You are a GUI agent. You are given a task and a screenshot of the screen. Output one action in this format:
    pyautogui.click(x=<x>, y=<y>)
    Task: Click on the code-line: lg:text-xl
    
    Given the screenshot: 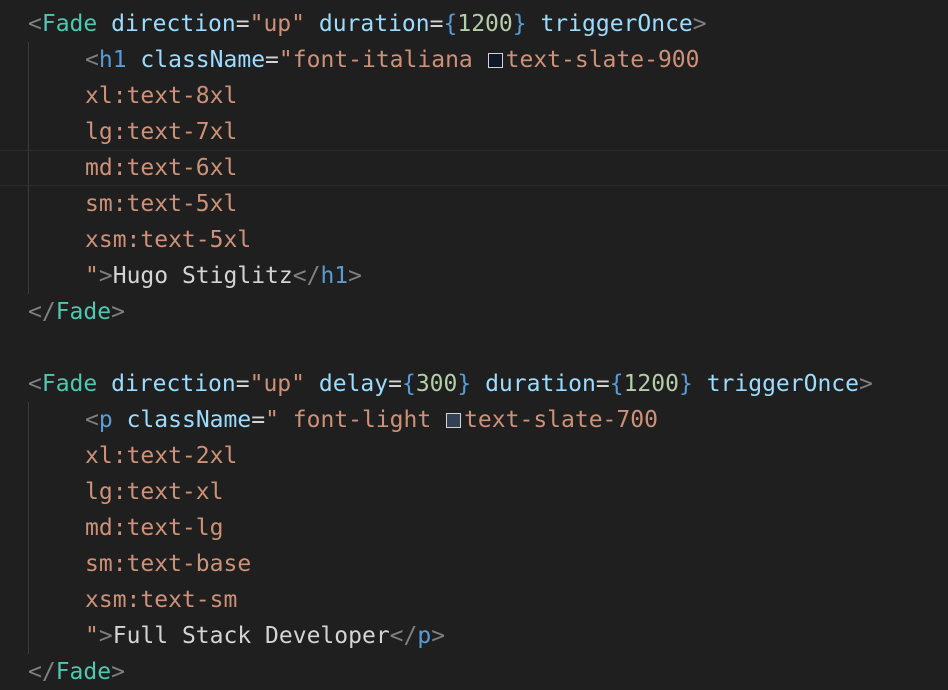 What is the action you would take?
    pyautogui.click(x=474, y=492)
    